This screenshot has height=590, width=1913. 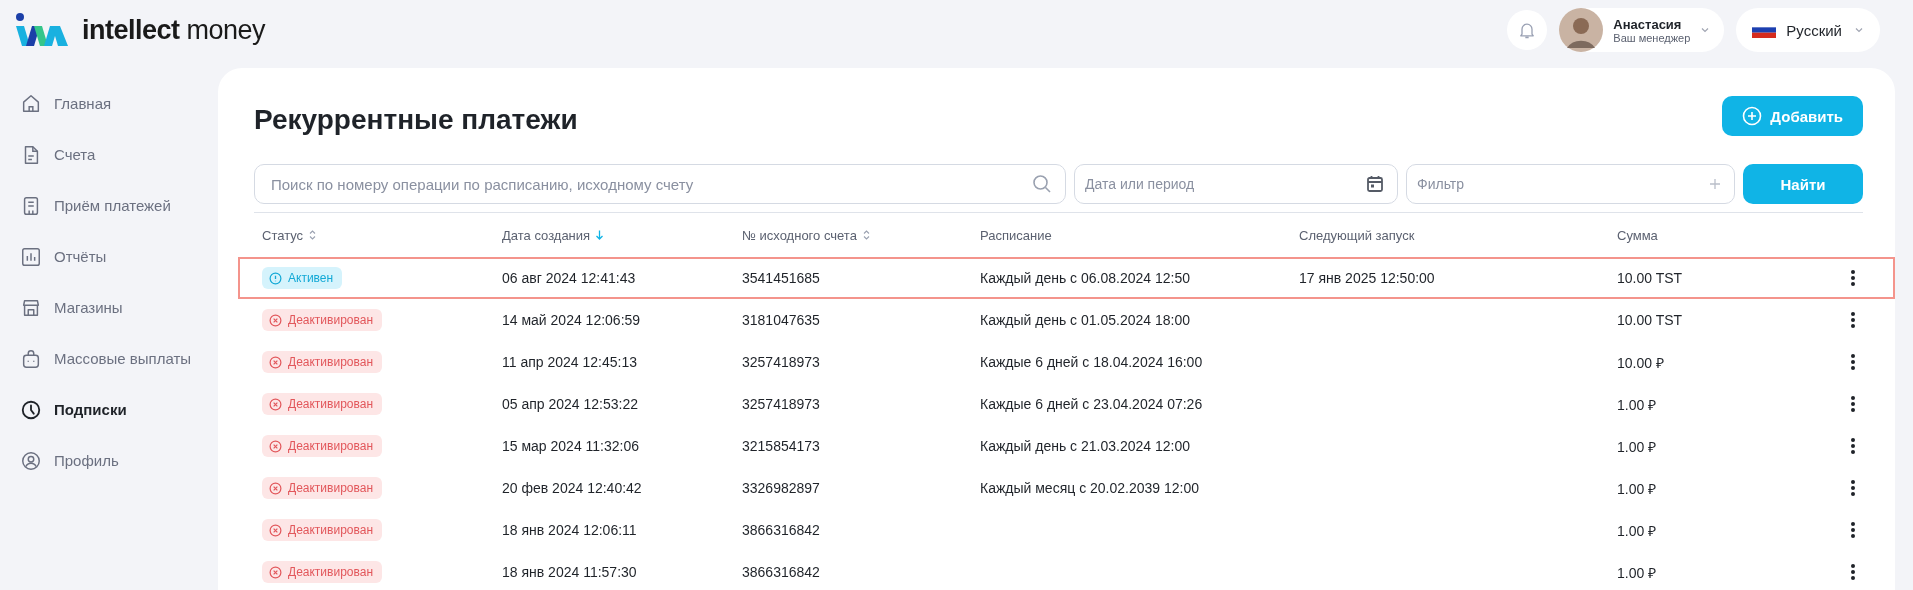 I want to click on table-cell-text: Каждый день с 01.05.2024 18:00, so click(x=1085, y=320).